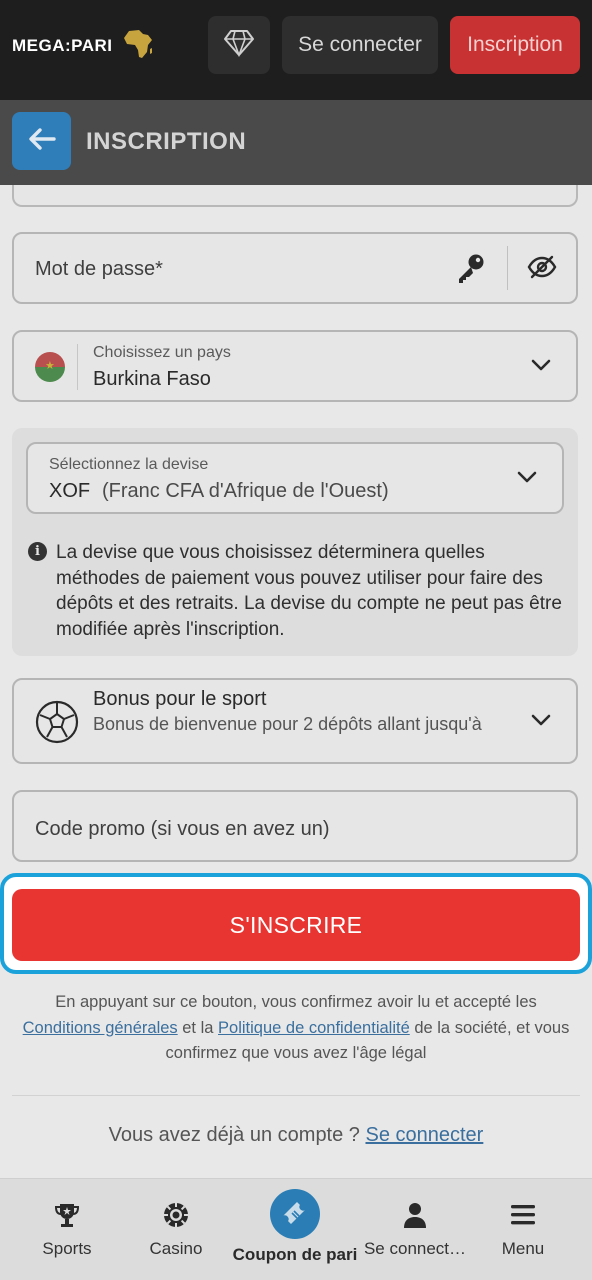  I want to click on key-icon, so click(470, 270).